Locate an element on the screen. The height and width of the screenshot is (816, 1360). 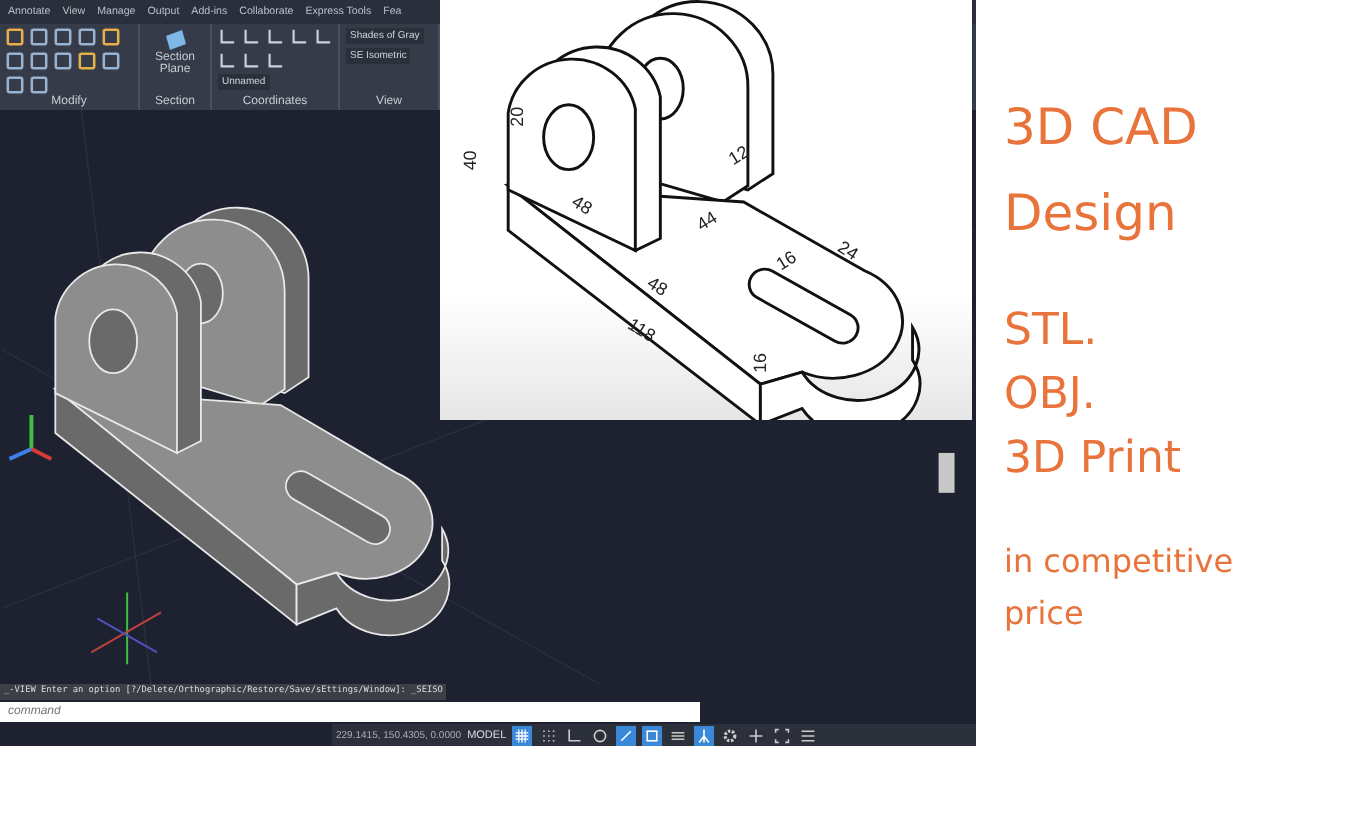
file-format-label: OBJ. is located at coordinates (1051, 396).